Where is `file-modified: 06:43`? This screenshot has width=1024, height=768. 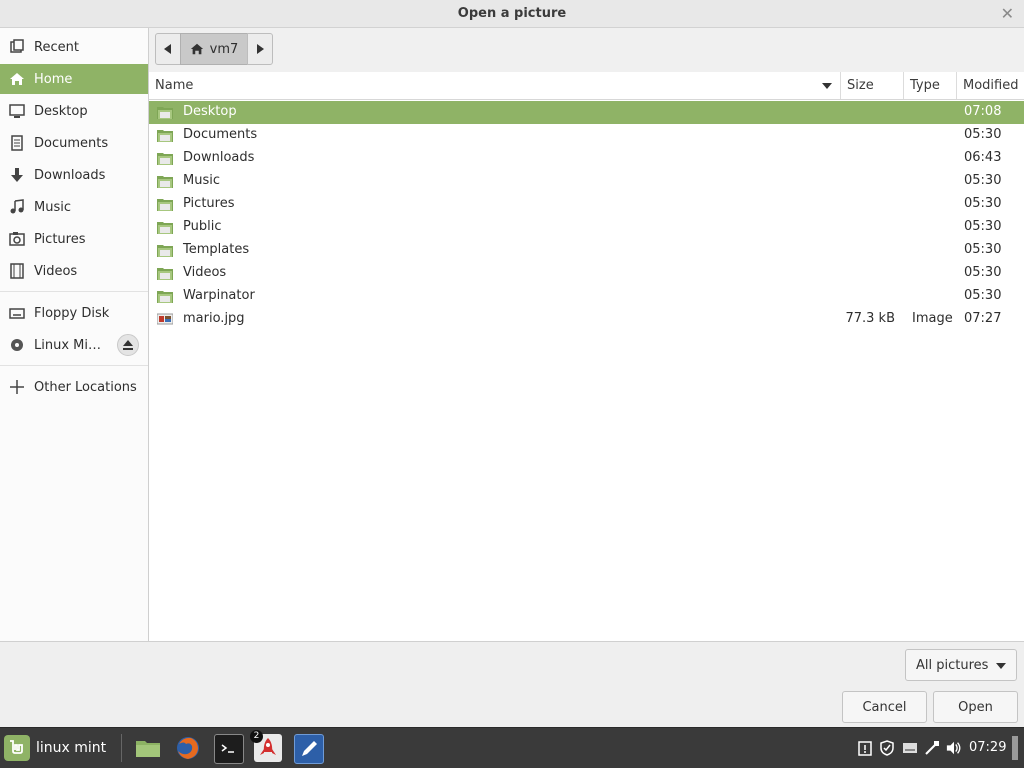 file-modified: 06:43 is located at coordinates (983, 157).